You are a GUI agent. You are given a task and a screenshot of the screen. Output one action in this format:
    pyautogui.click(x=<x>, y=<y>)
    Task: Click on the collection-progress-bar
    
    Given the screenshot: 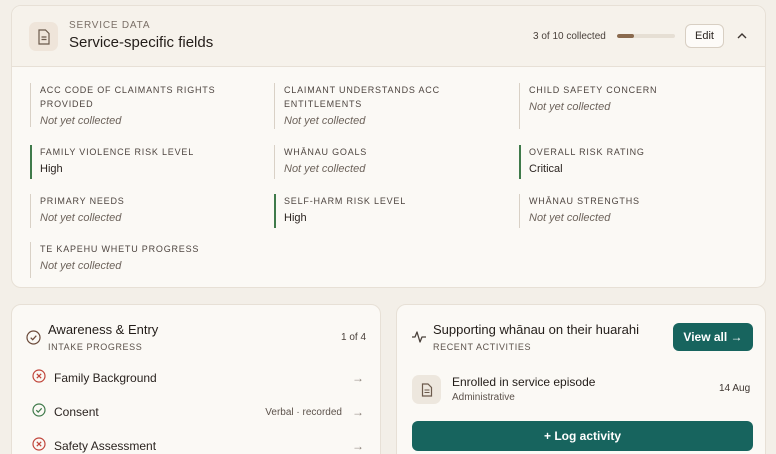 What is the action you would take?
    pyautogui.click(x=646, y=36)
    